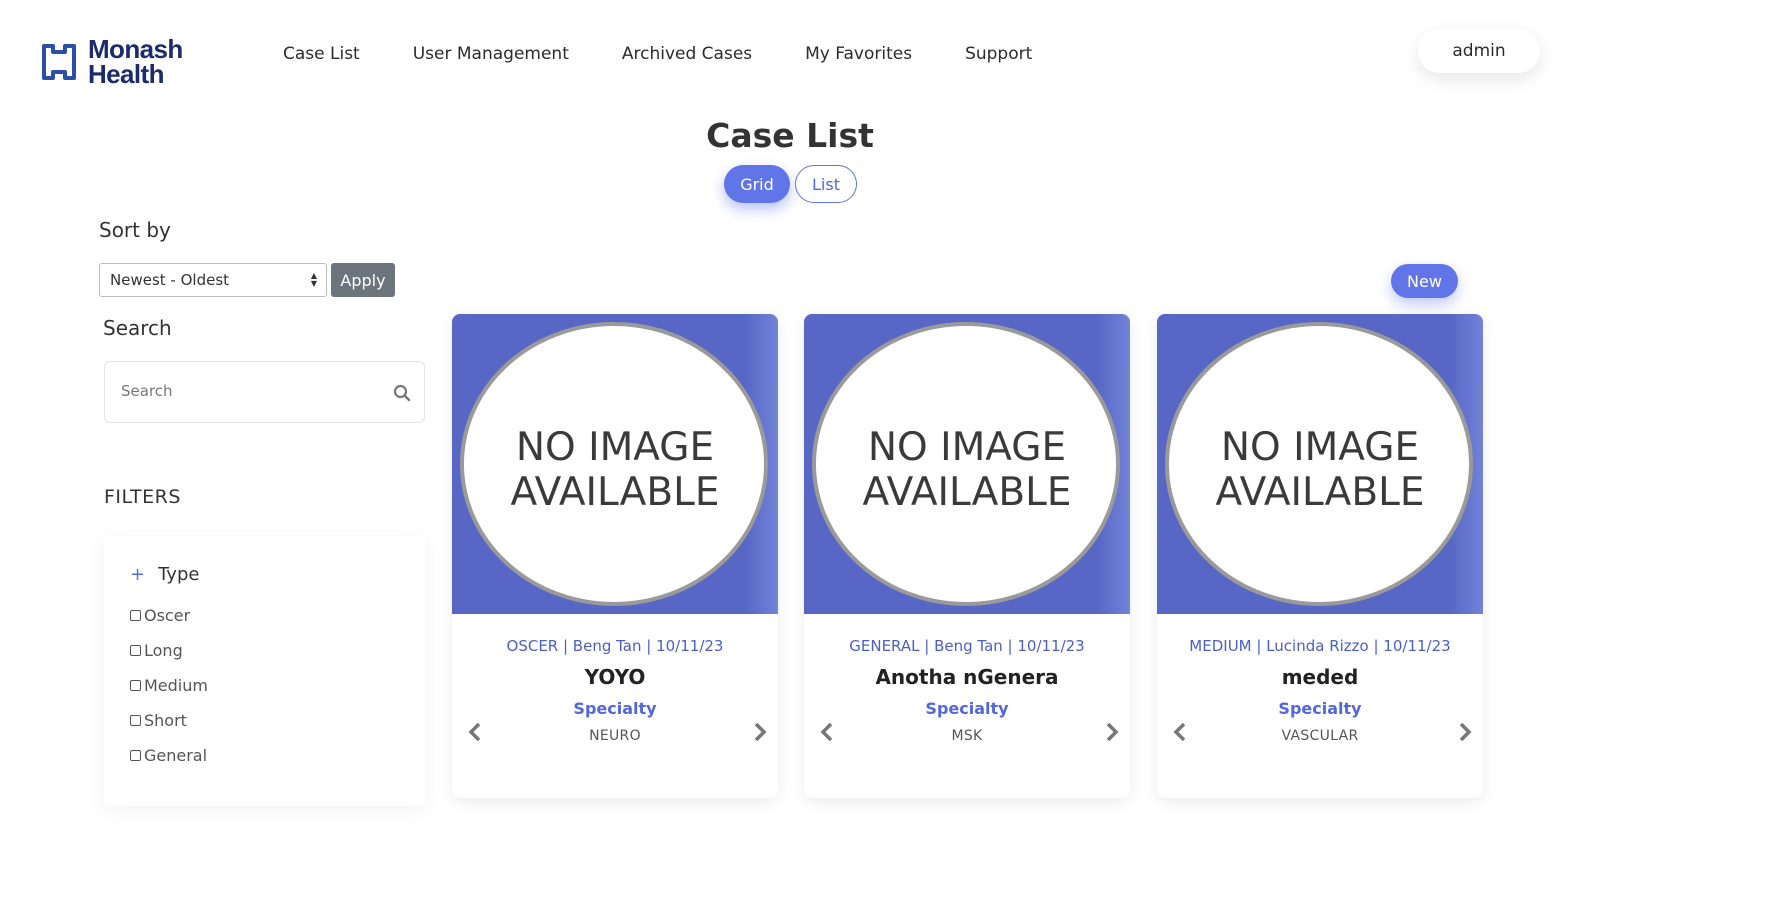 Image resolution: width=1780 pixels, height=905 pixels. I want to click on brand-logo: Monash Health, so click(111, 62).